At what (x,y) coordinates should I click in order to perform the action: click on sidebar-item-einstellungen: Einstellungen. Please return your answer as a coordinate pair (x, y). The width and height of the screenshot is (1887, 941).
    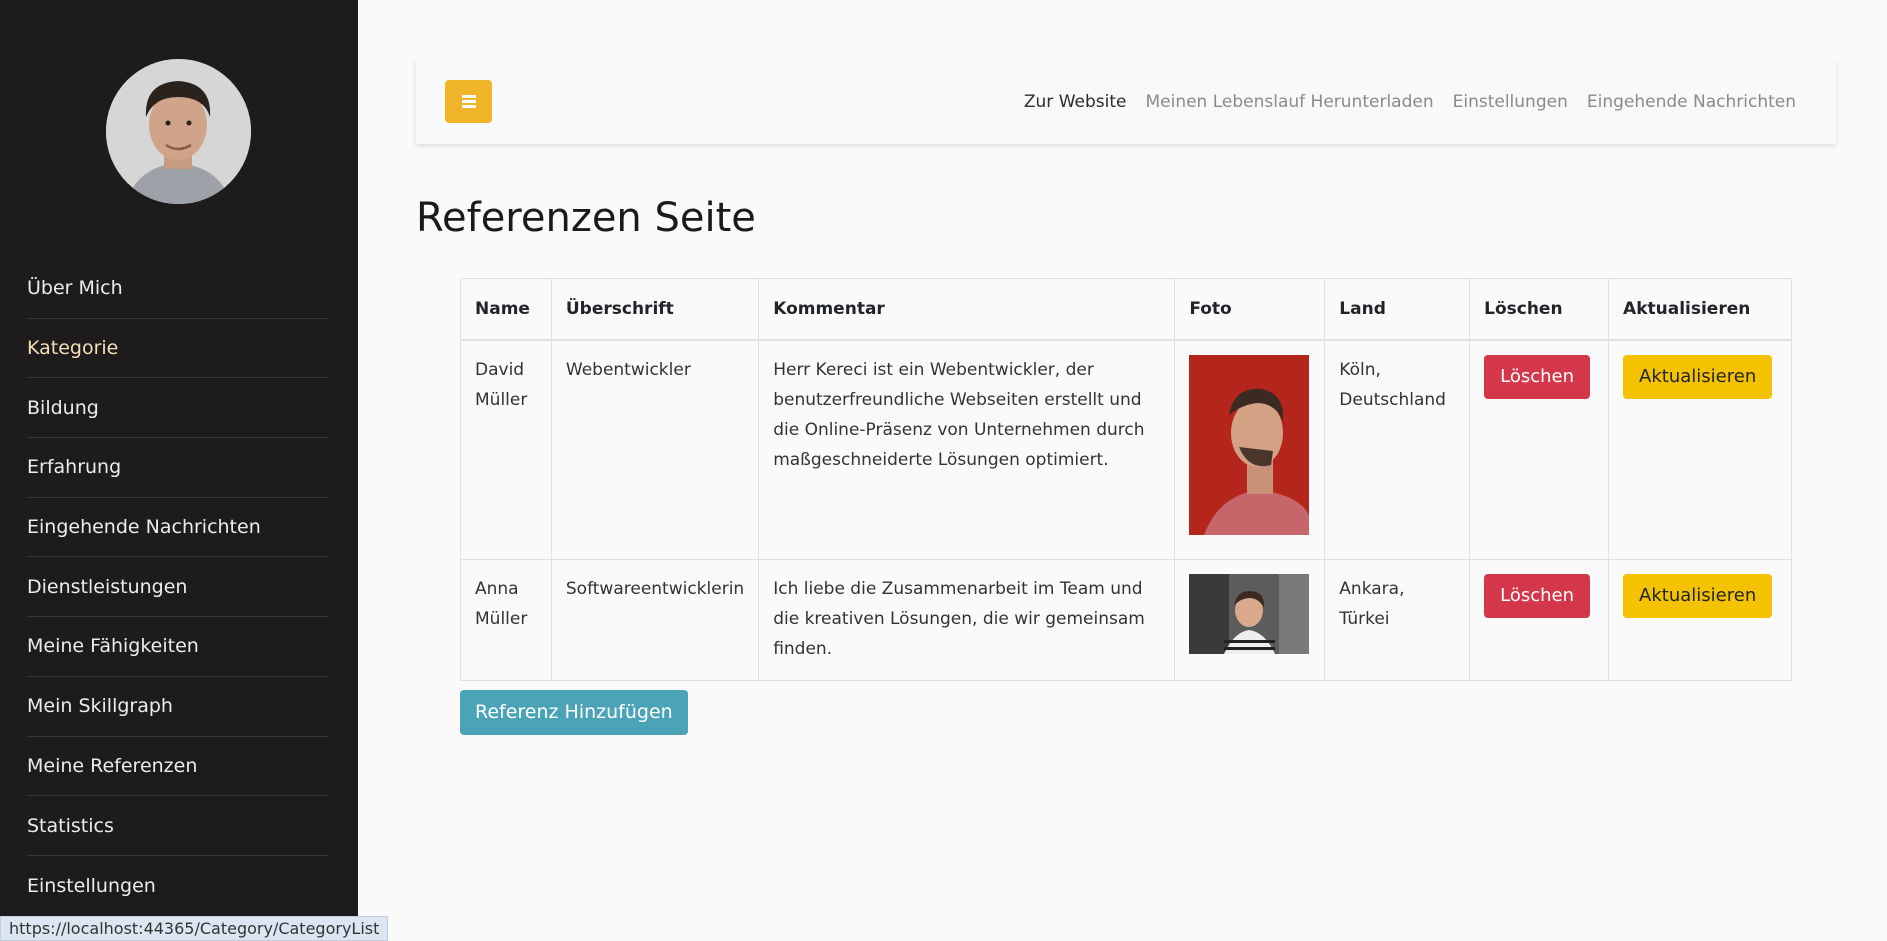
    Looking at the image, I should click on (178, 886).